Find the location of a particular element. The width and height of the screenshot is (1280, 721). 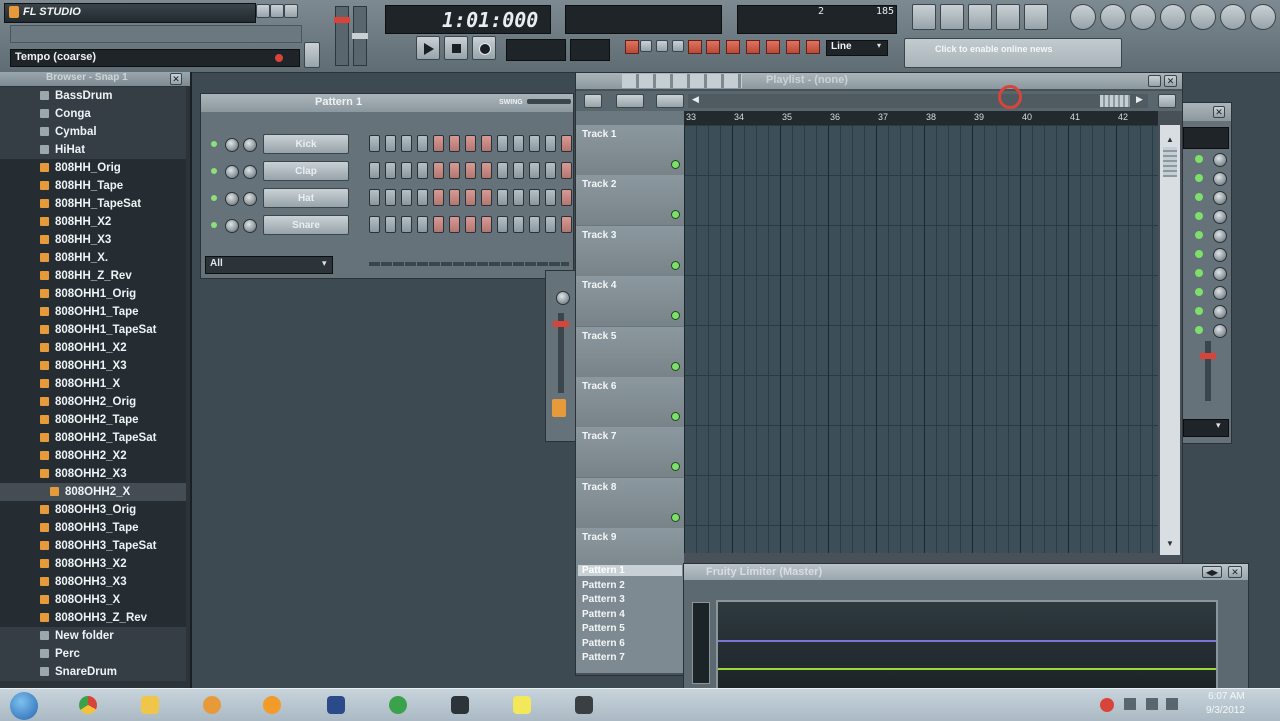

browser-file: 808OHH1_Orig is located at coordinates (93, 294).